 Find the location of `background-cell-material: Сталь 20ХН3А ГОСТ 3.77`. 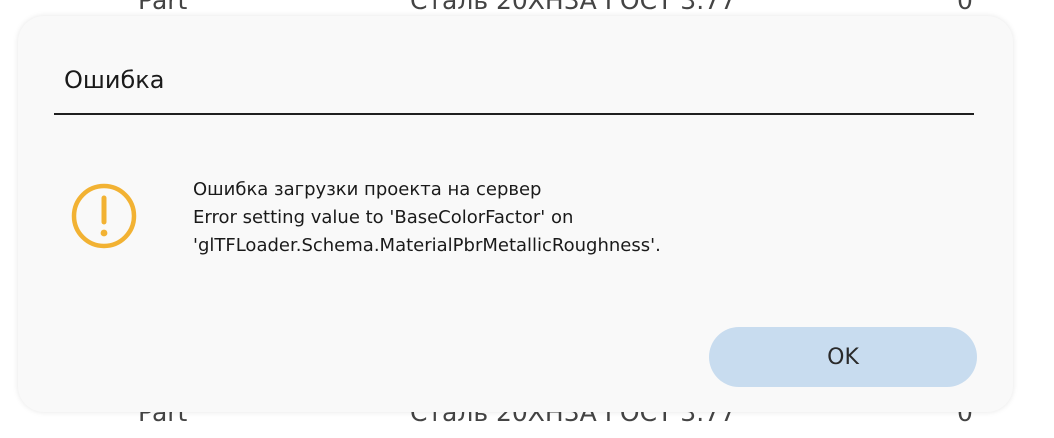

background-cell-material: Сталь 20ХН3А ГОСТ 3.77 is located at coordinates (573, 7).